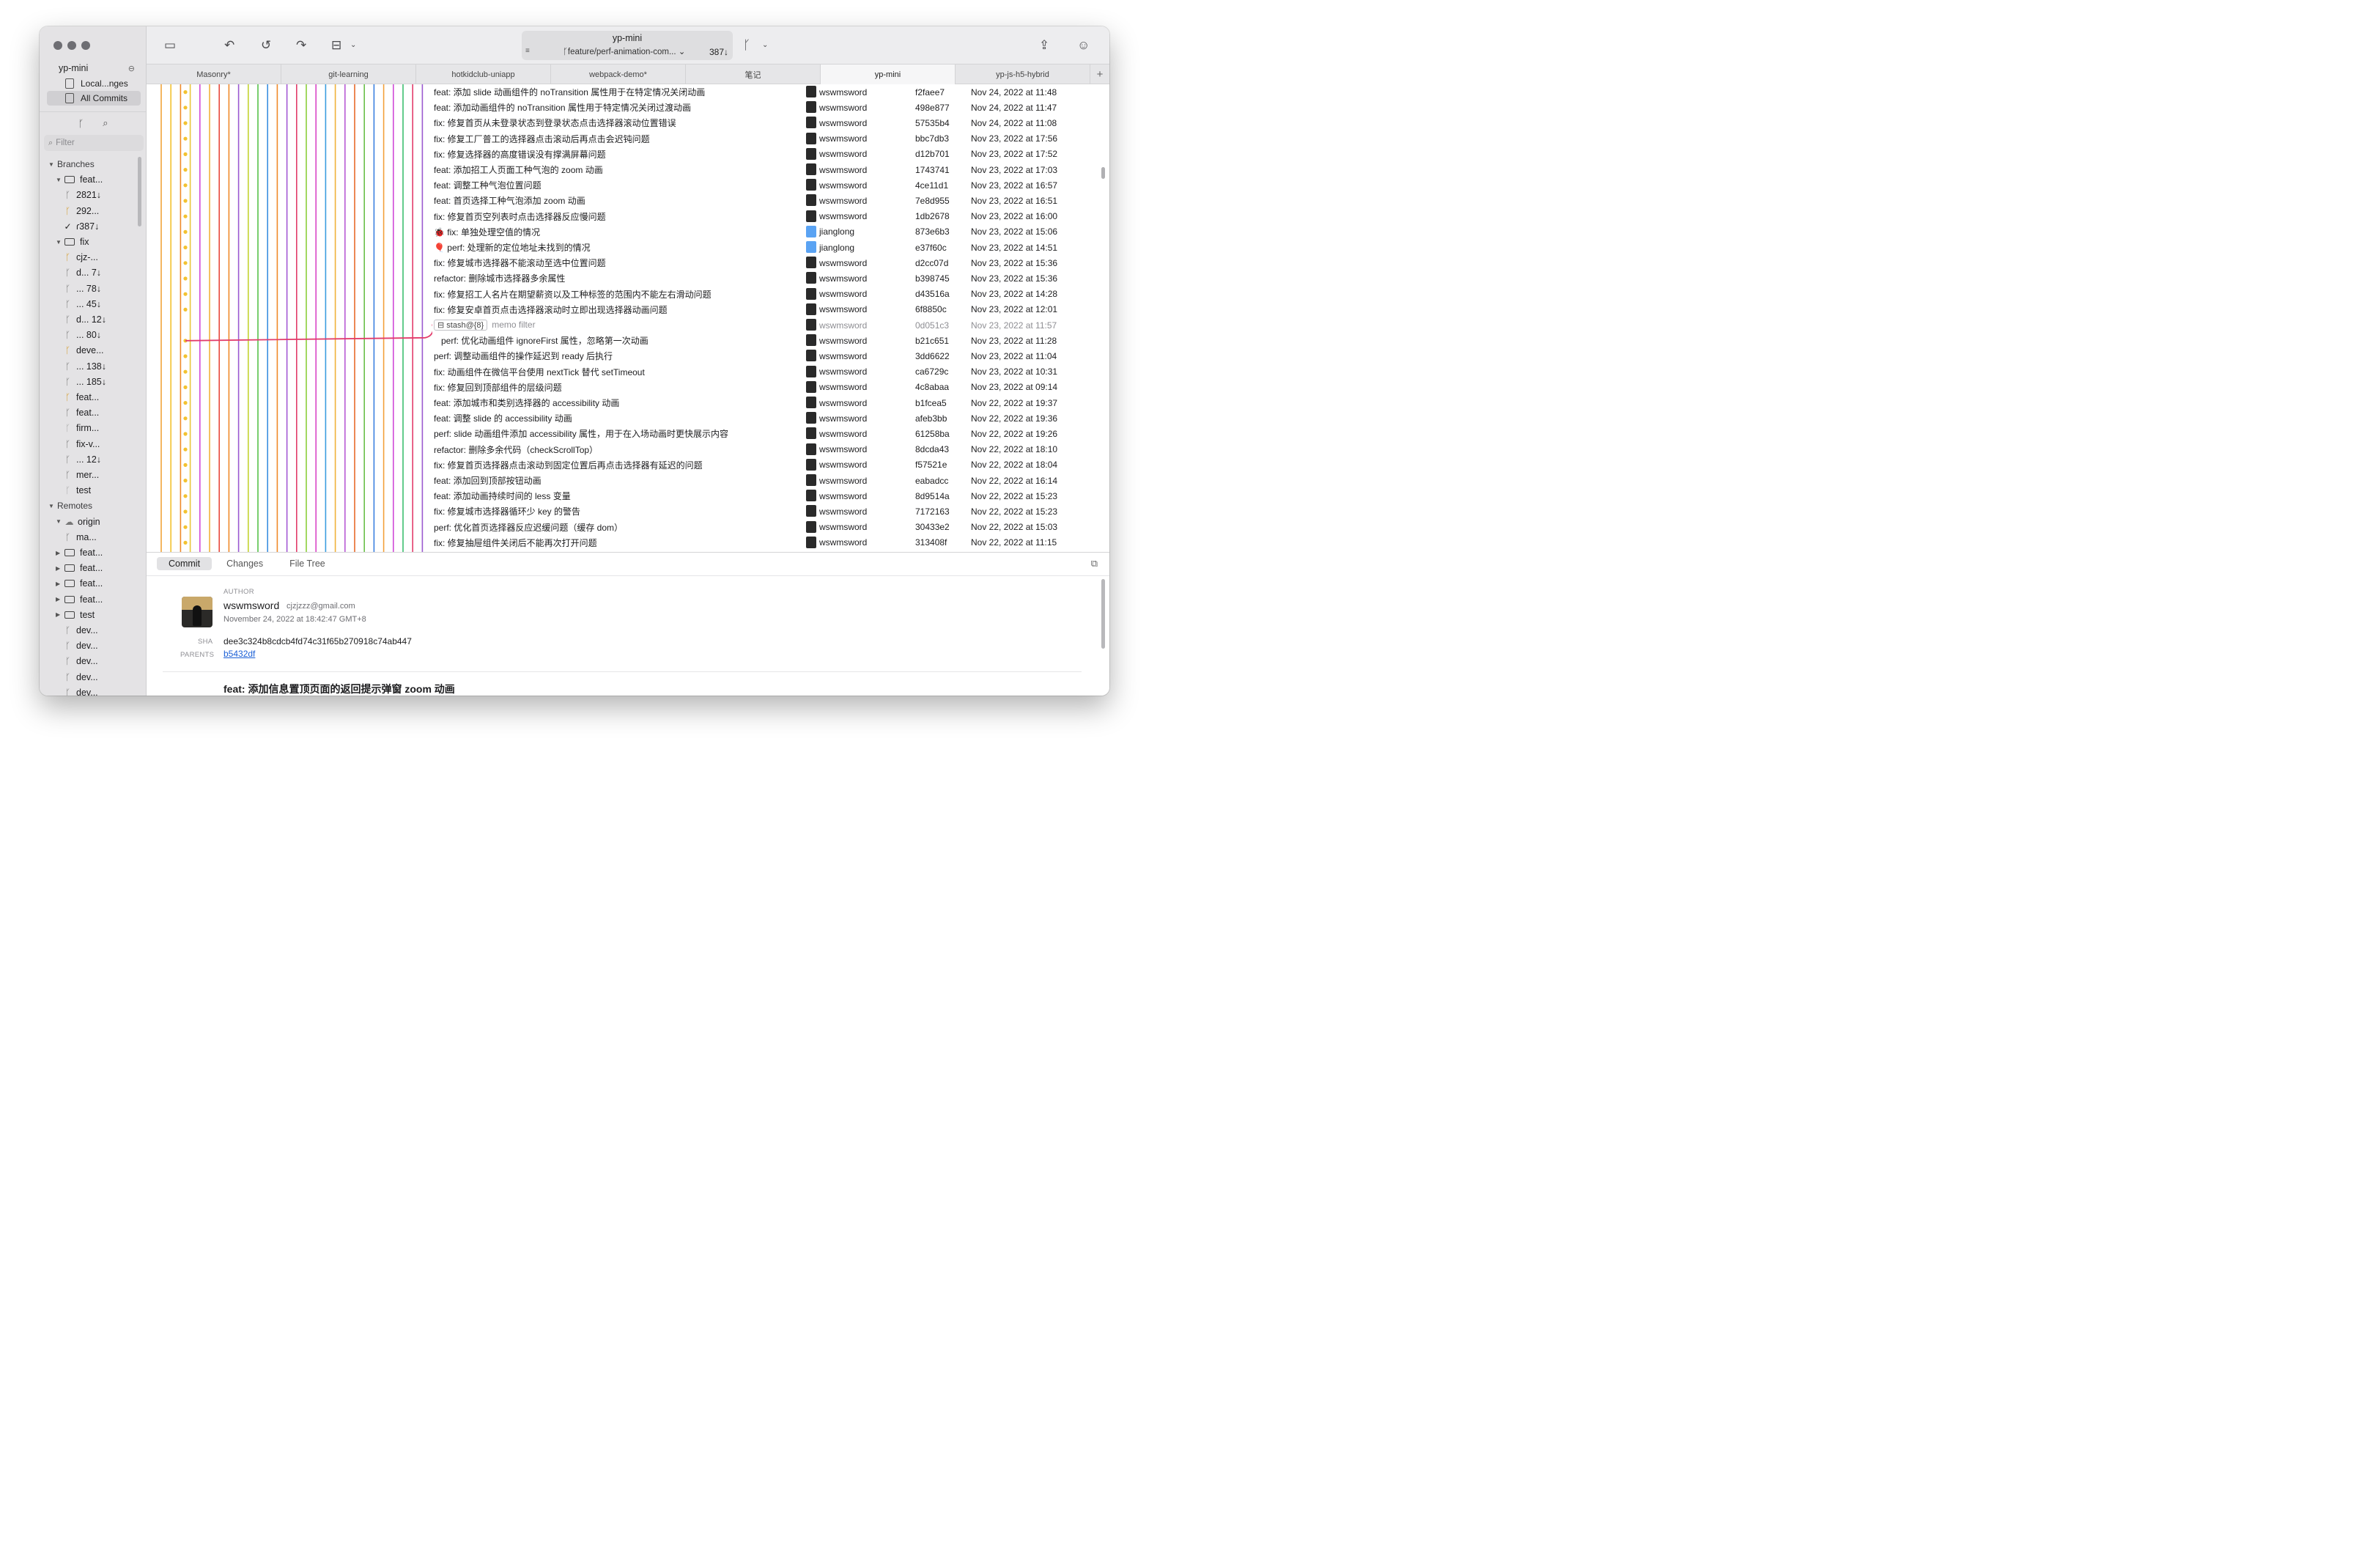  What do you see at coordinates (105, 123) in the screenshot?
I see `search-icon: ⌕` at bounding box center [105, 123].